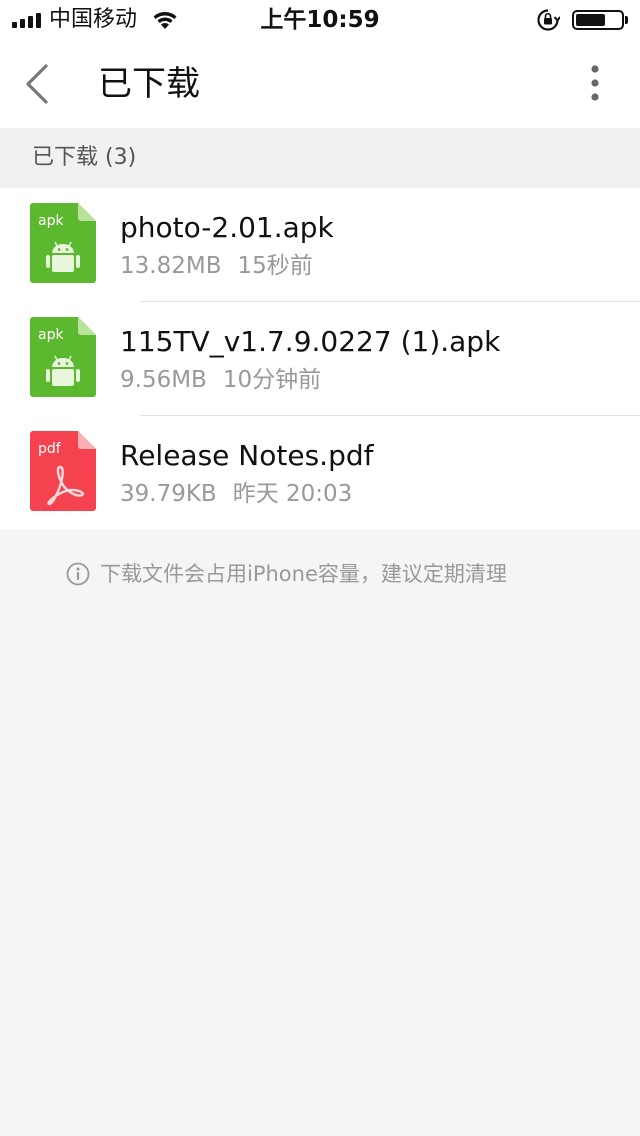 The height and width of the screenshot is (1136, 640). I want to click on navigation-bar: 已下载, so click(320, 84).